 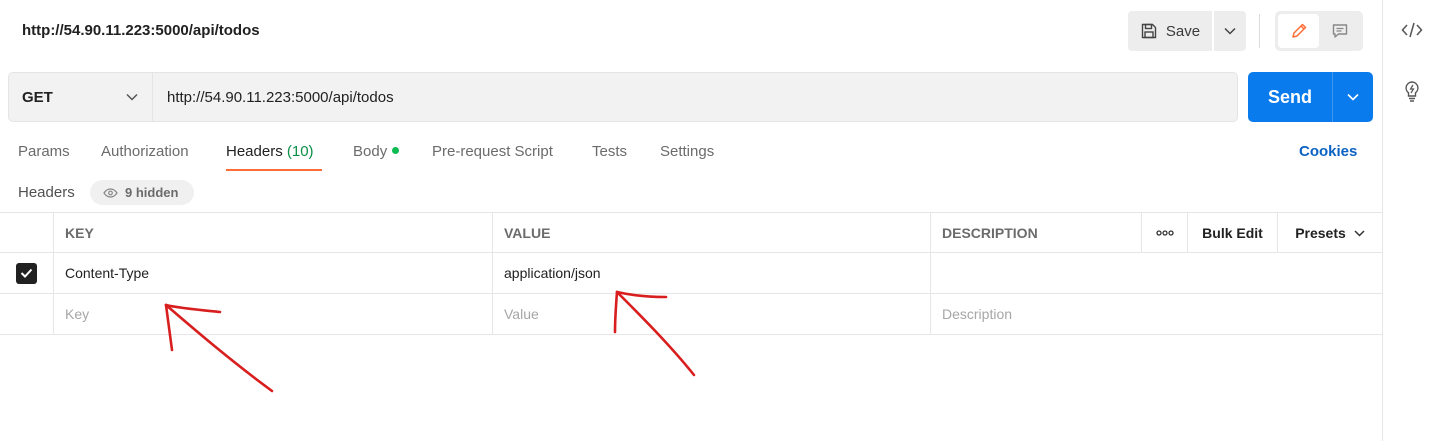 What do you see at coordinates (141, 30) in the screenshot?
I see `request-title: http://54.90.11.223:5000/api/todos` at bounding box center [141, 30].